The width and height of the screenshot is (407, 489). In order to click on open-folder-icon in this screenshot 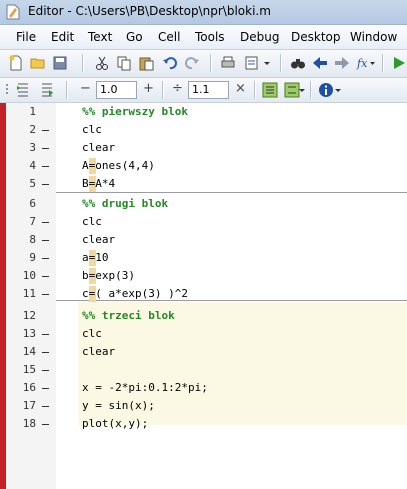, I will do `click(38, 63)`.